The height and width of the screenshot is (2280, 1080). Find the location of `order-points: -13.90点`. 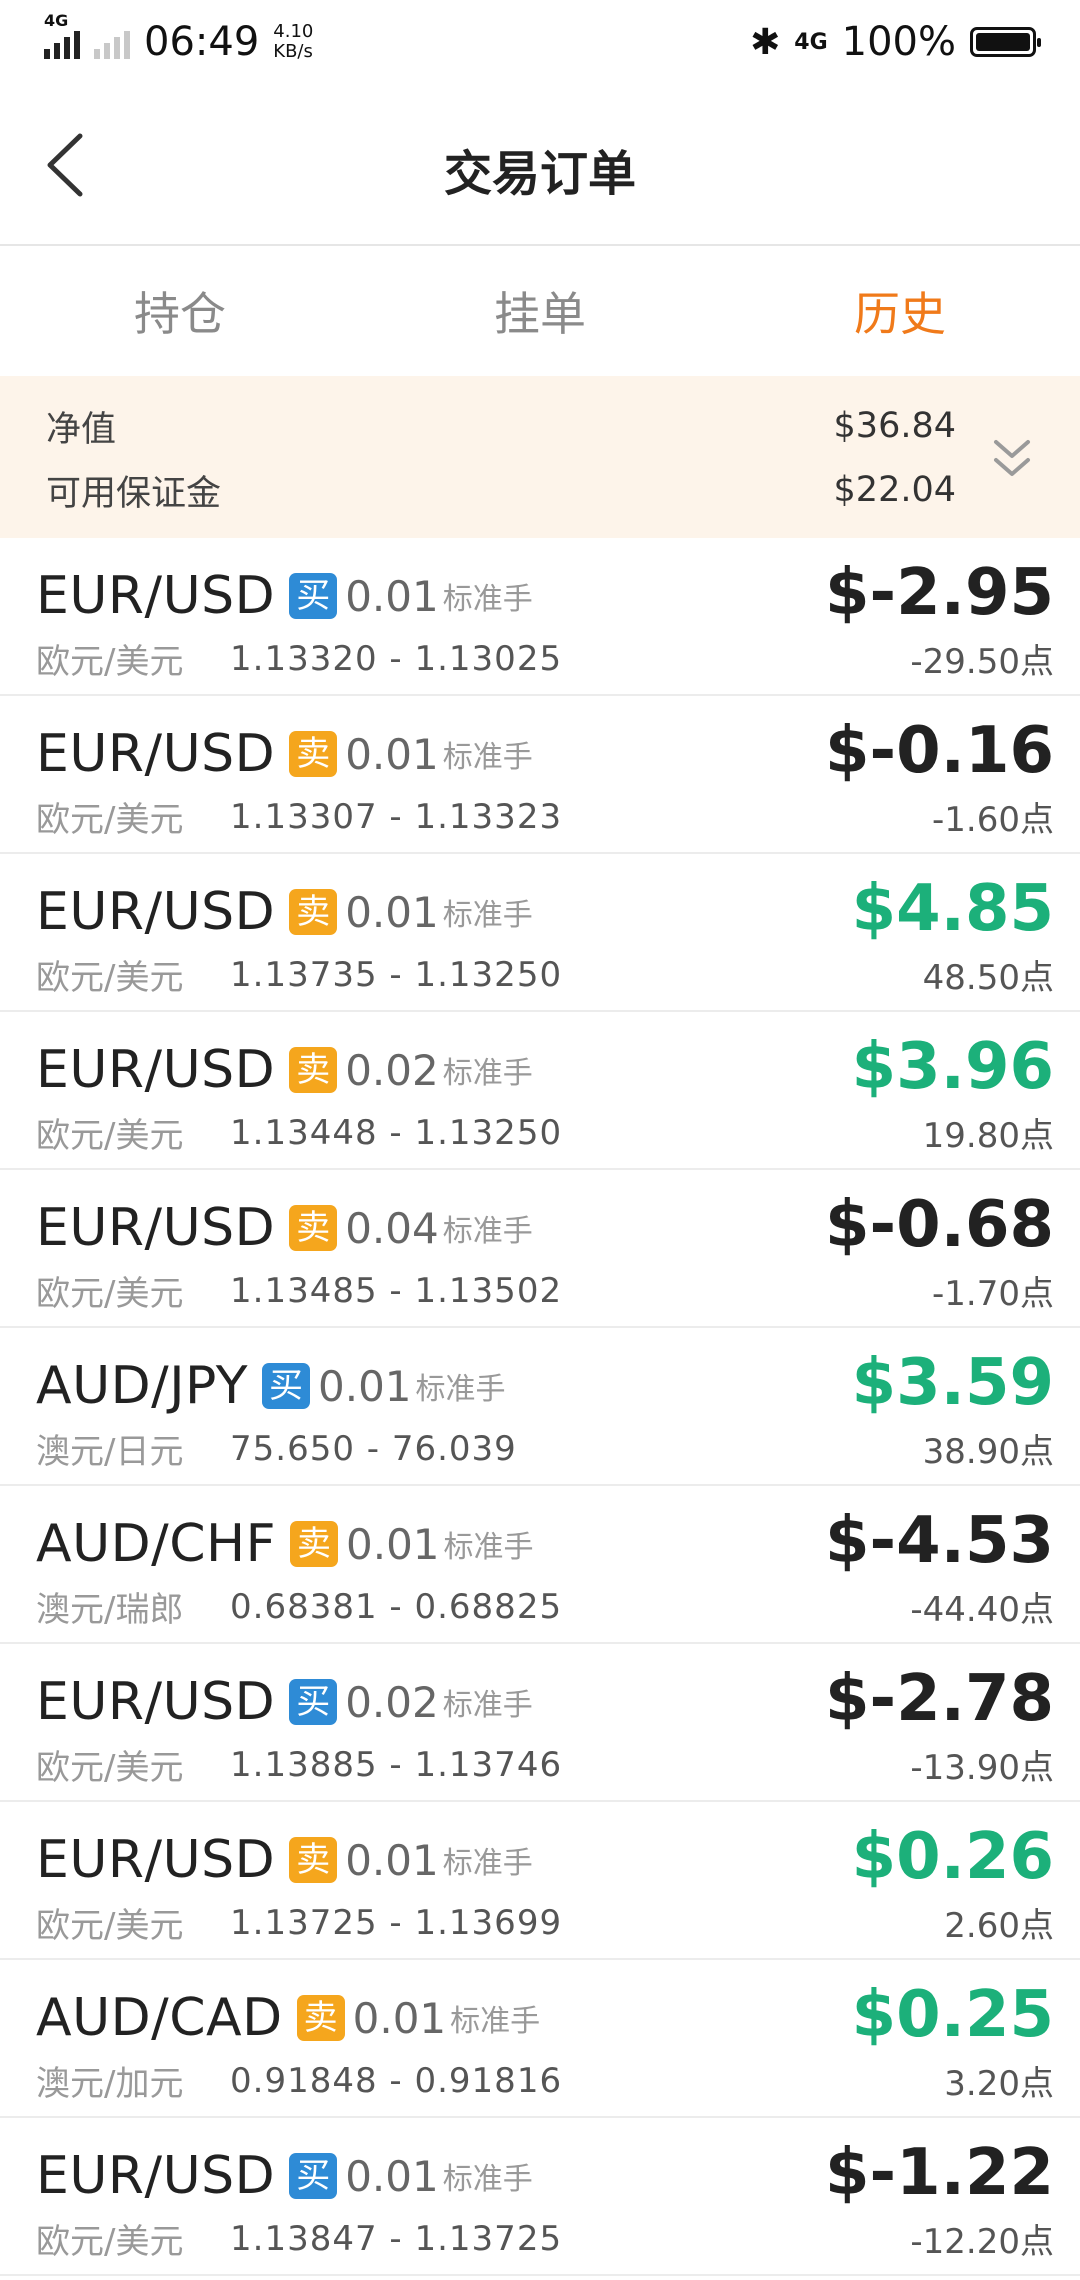

order-points: -13.90点 is located at coordinates (982, 1768).